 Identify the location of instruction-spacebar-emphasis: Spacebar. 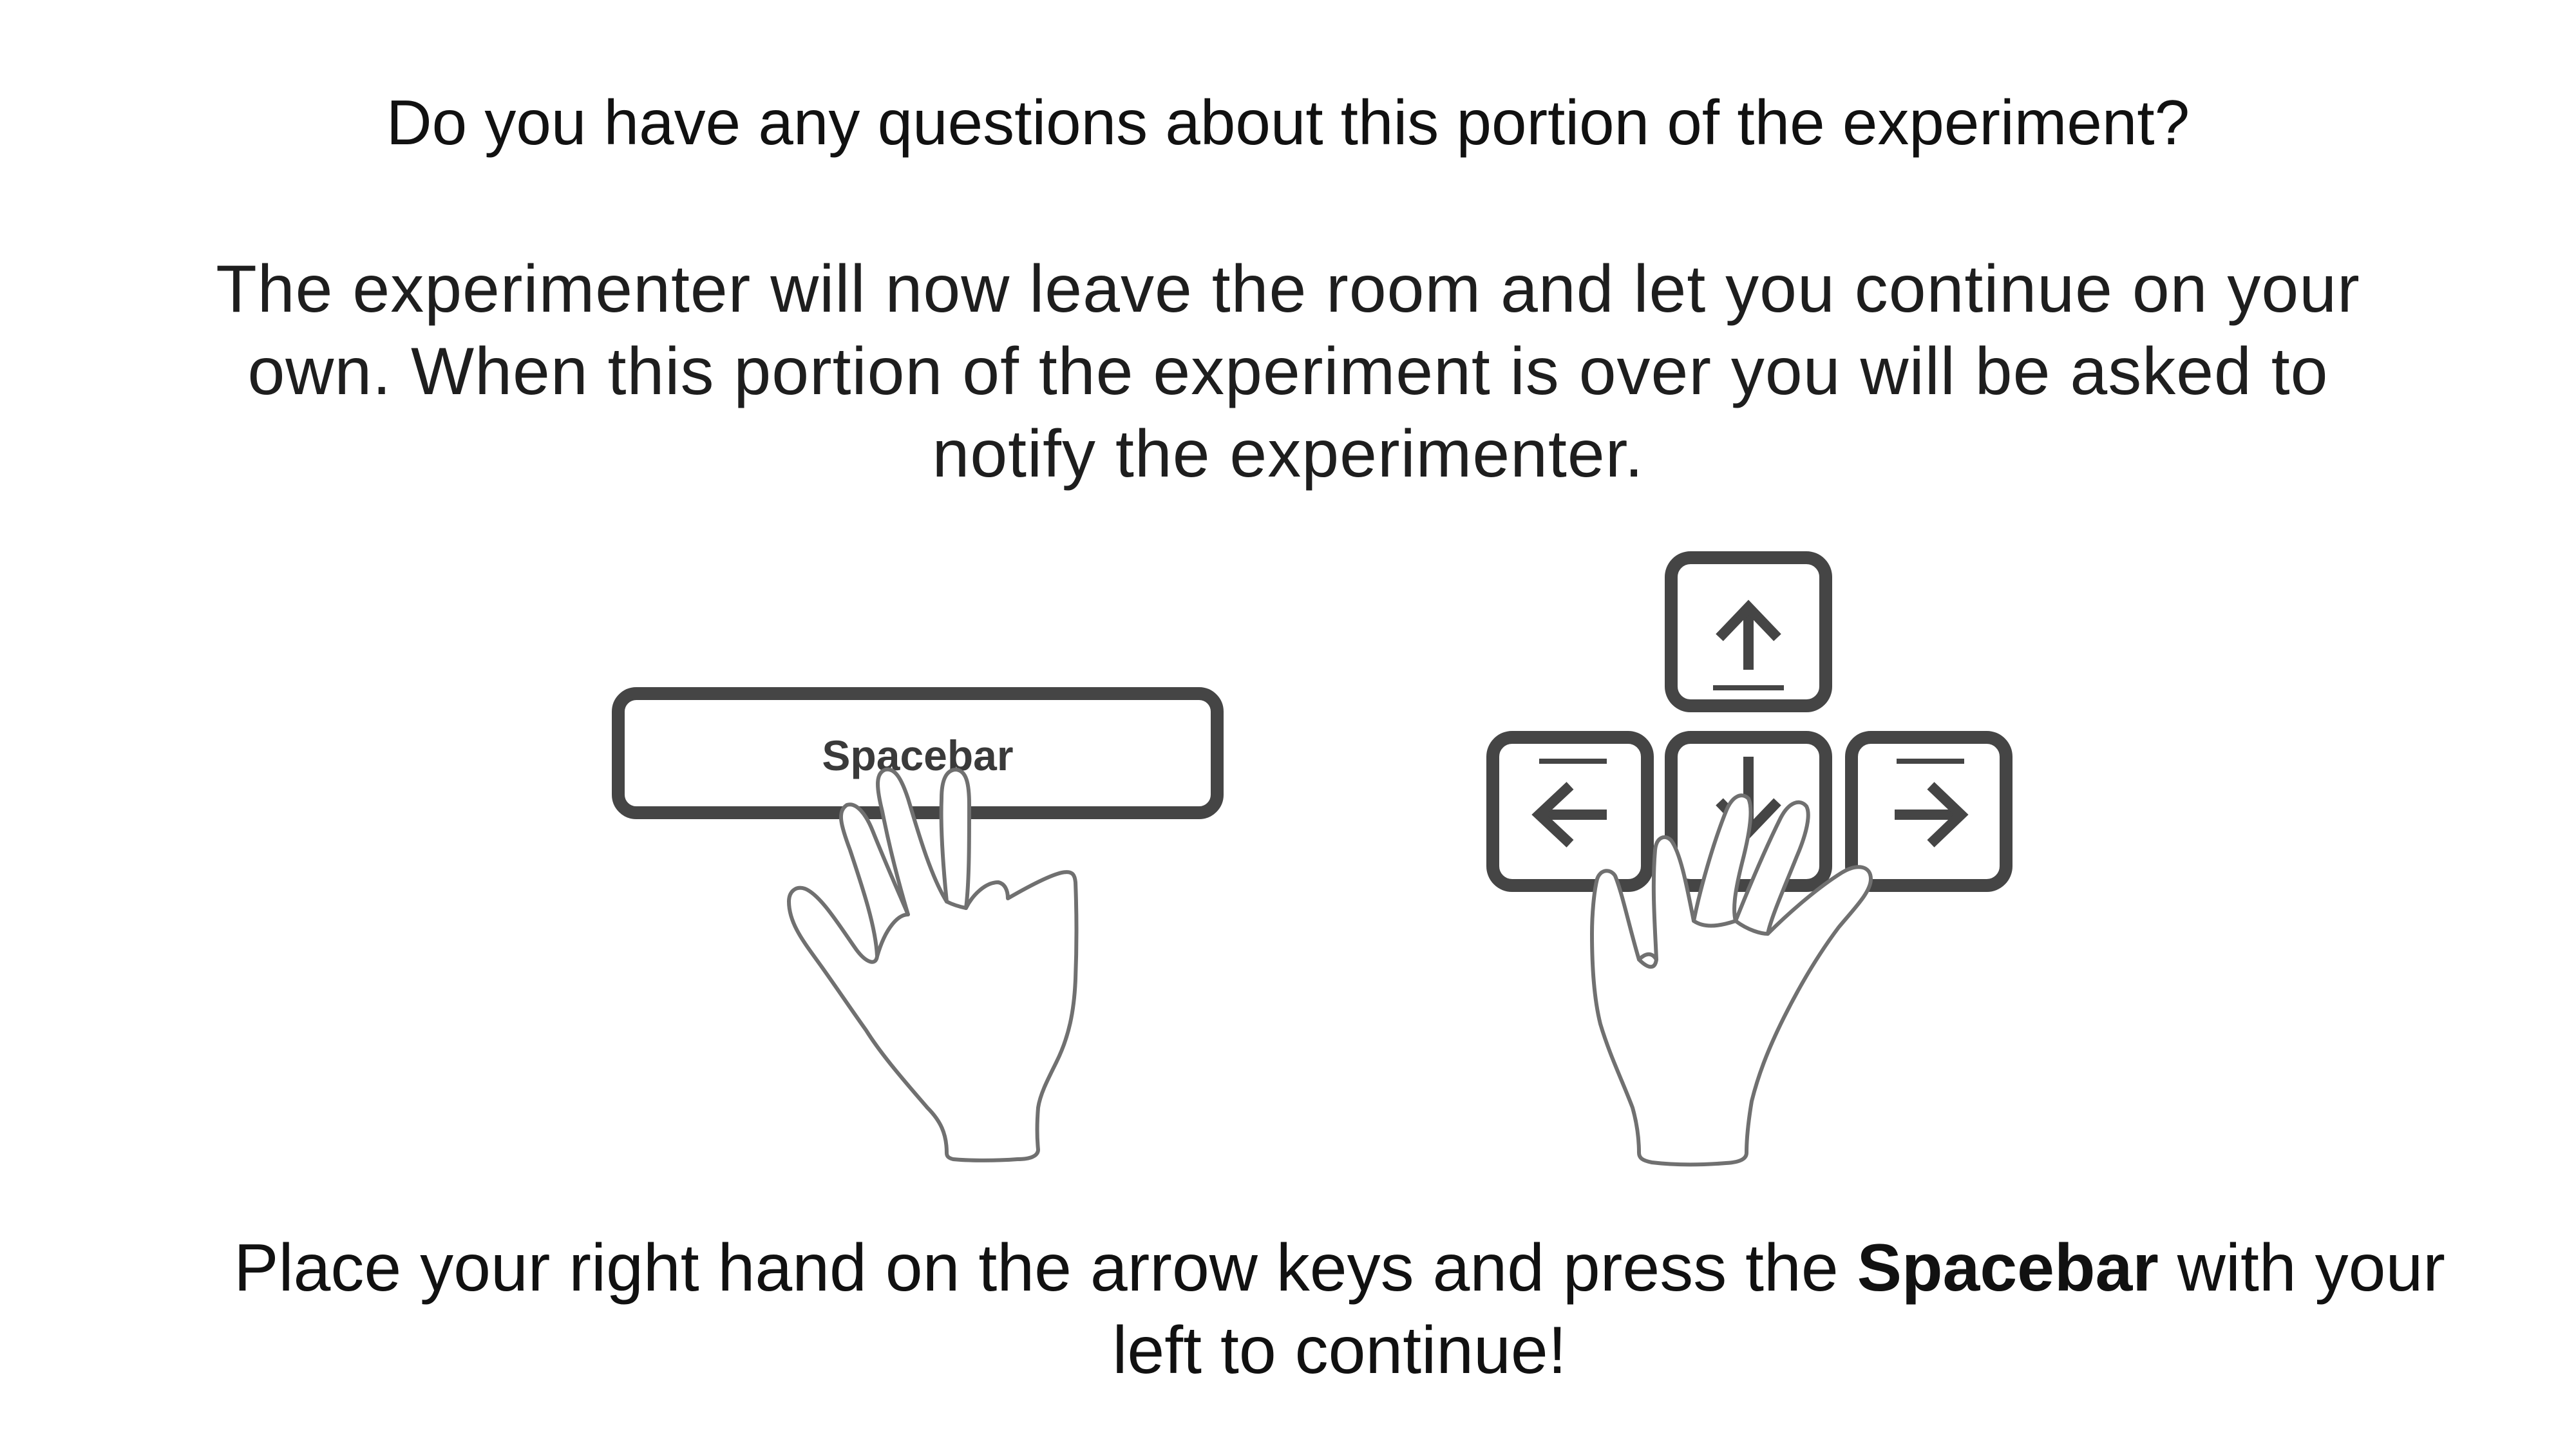
(2008, 1268).